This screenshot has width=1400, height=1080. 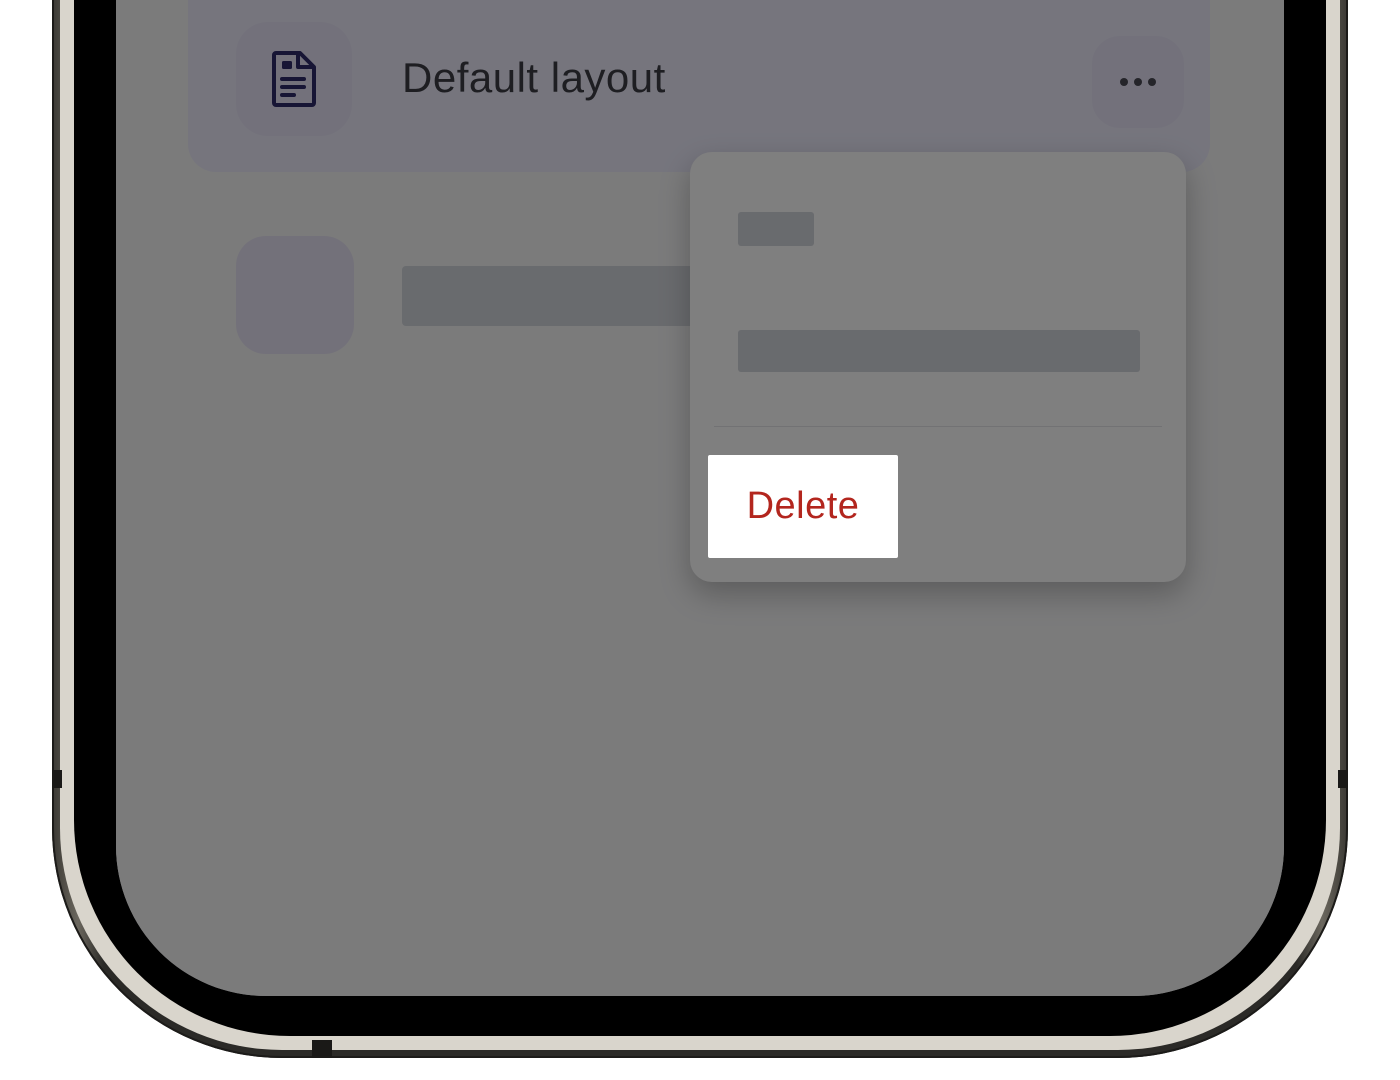 I want to click on document-icon-glyph, so click(x=294, y=79).